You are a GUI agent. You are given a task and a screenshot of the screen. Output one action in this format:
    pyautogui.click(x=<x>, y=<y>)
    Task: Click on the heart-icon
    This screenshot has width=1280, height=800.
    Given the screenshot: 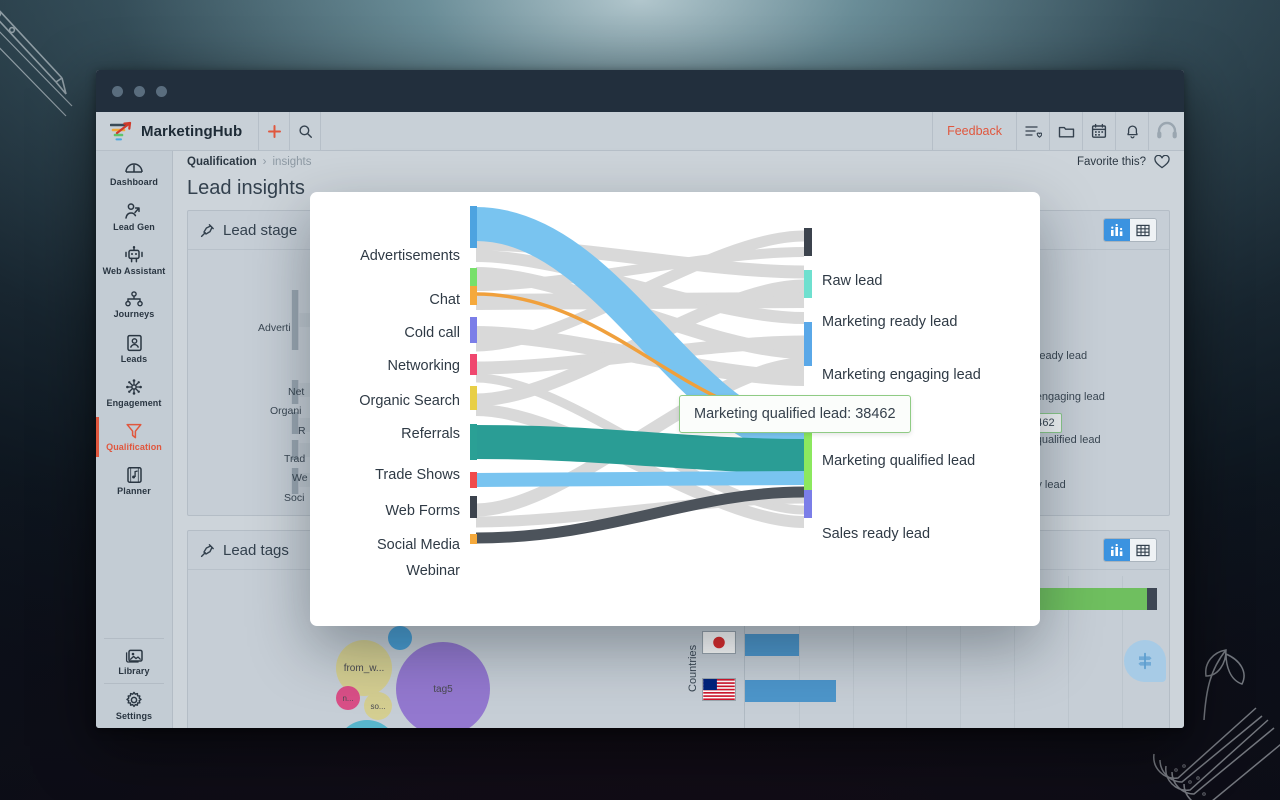 What is the action you would take?
    pyautogui.click(x=1162, y=162)
    